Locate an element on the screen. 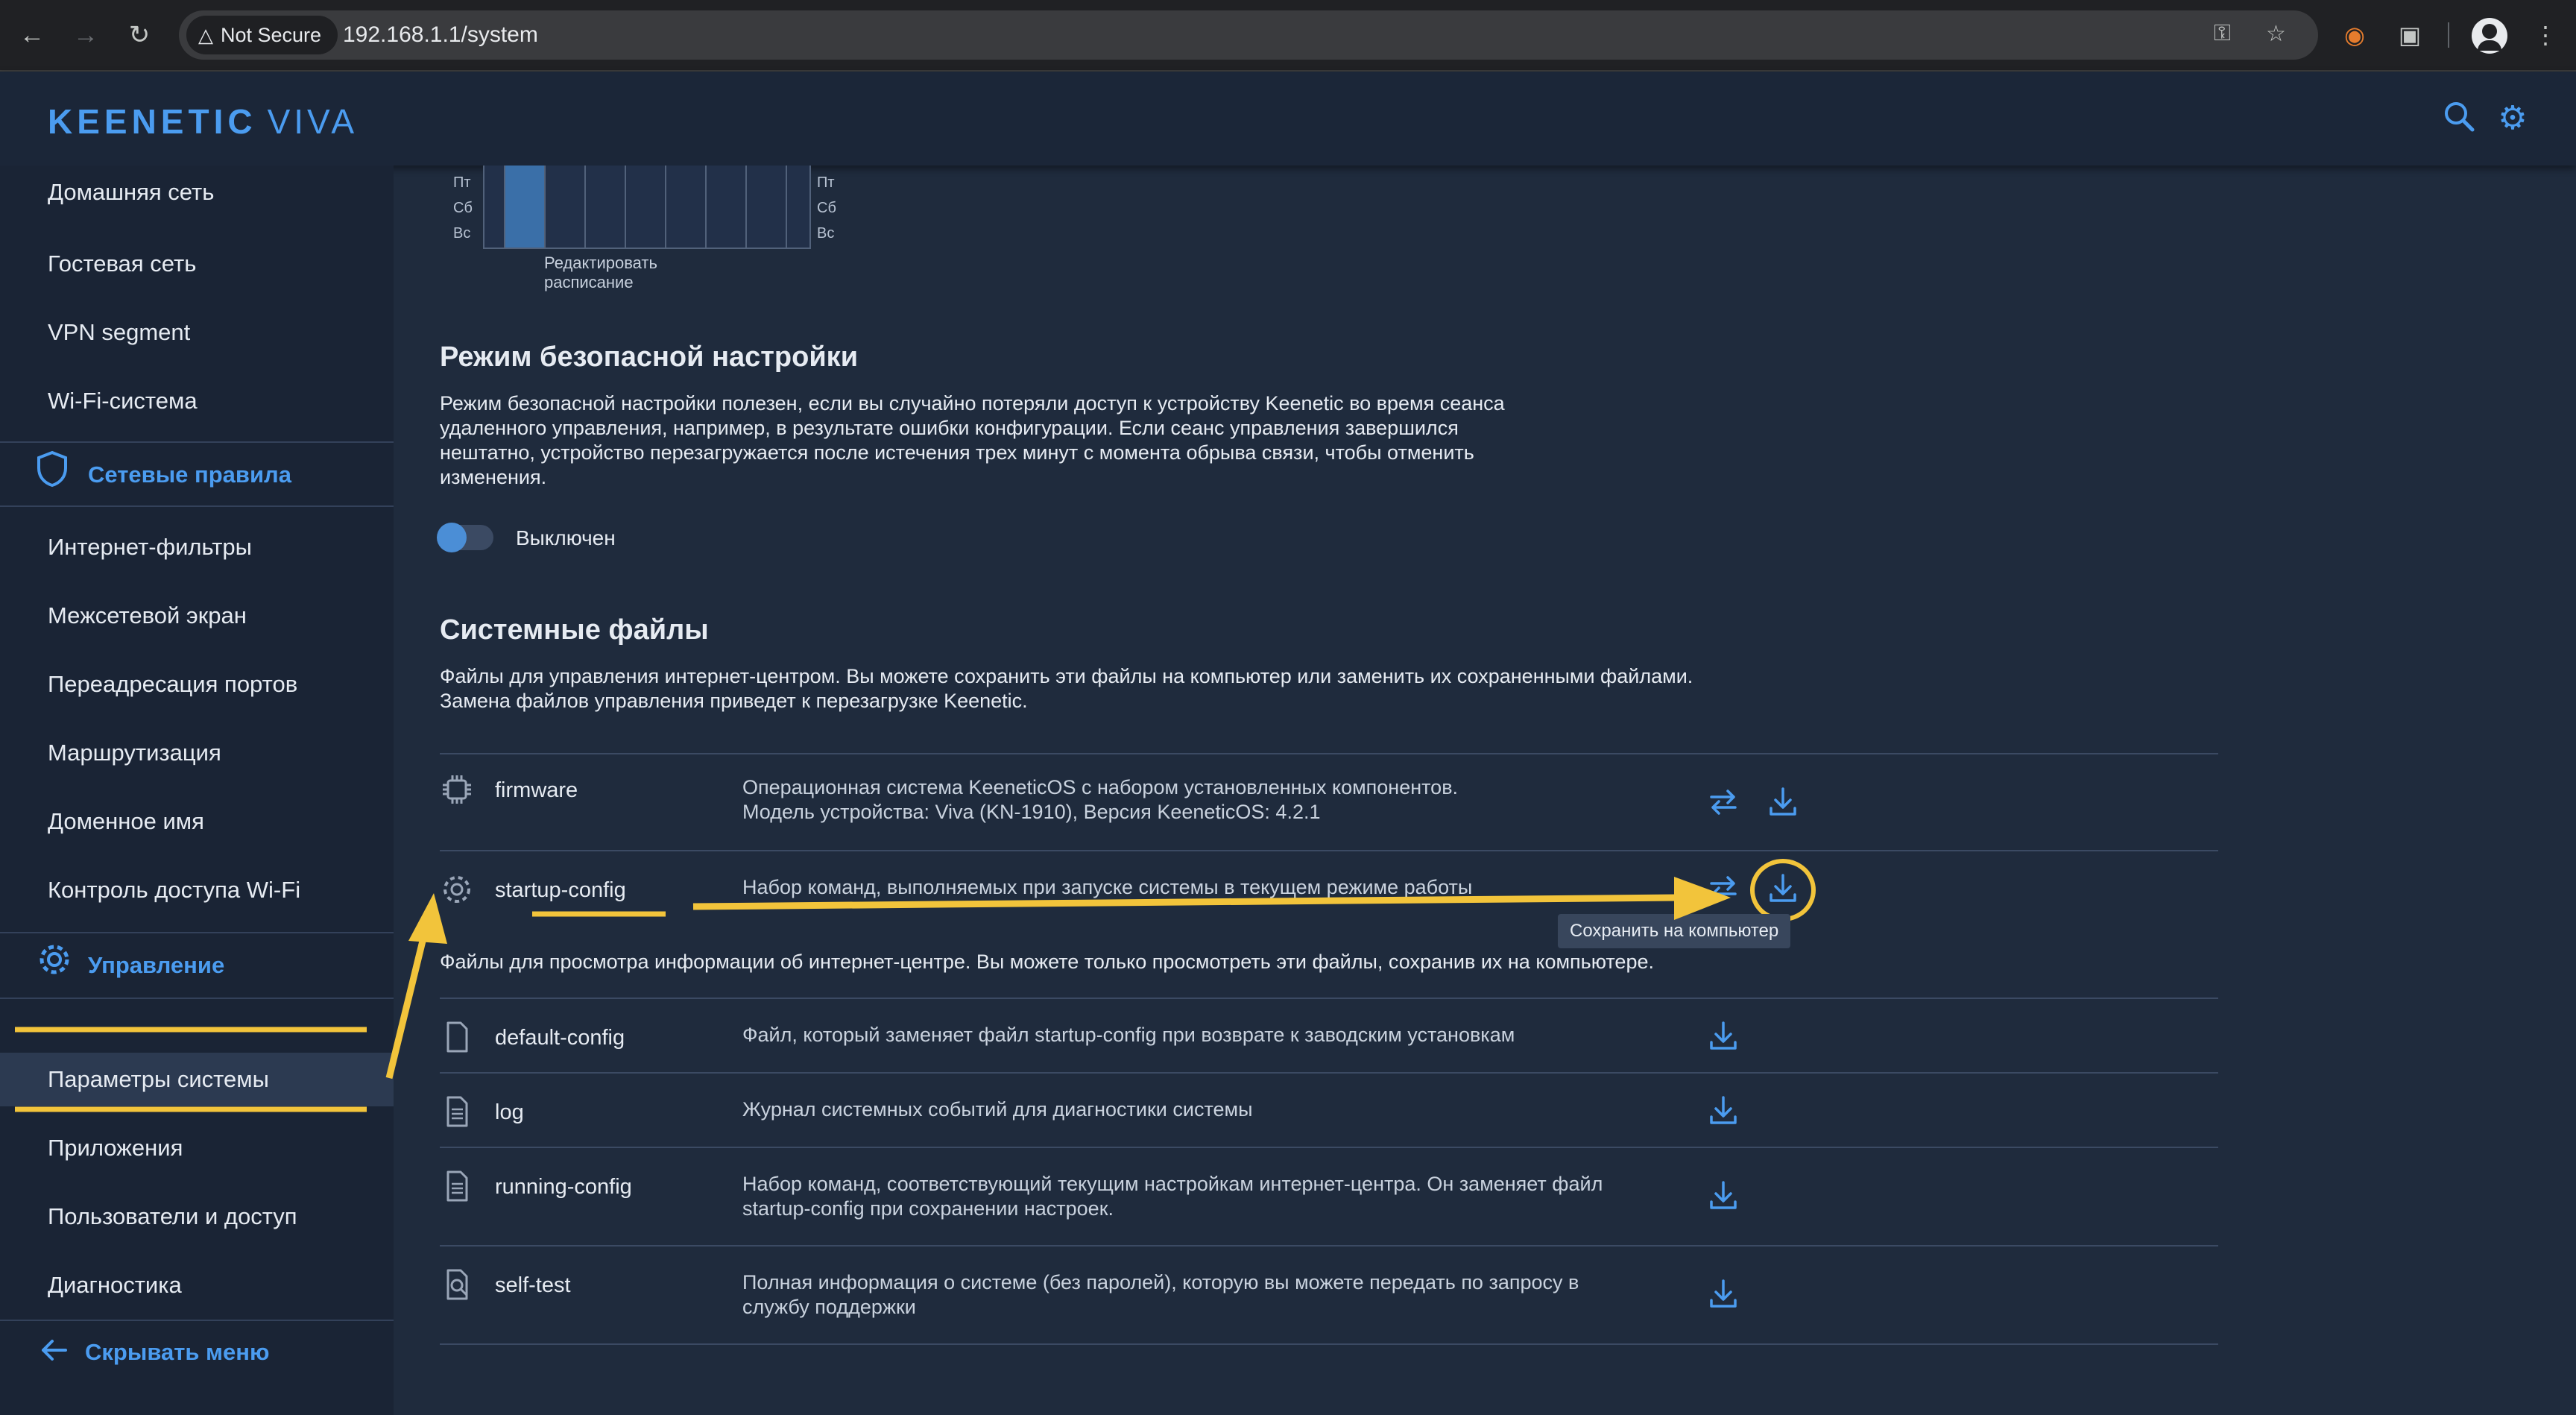  security-indicator: △ Not Secure is located at coordinates (262, 35).